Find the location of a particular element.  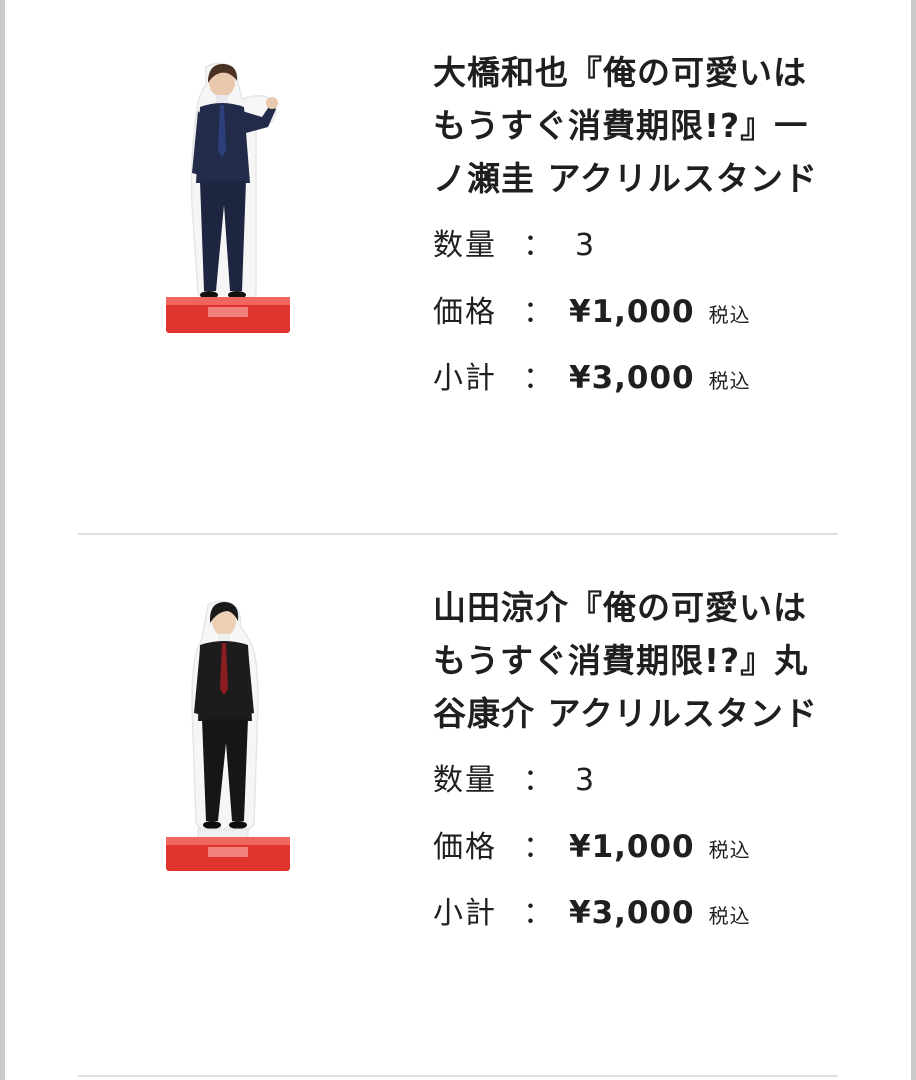

right-frame-border is located at coordinates (913, 540).